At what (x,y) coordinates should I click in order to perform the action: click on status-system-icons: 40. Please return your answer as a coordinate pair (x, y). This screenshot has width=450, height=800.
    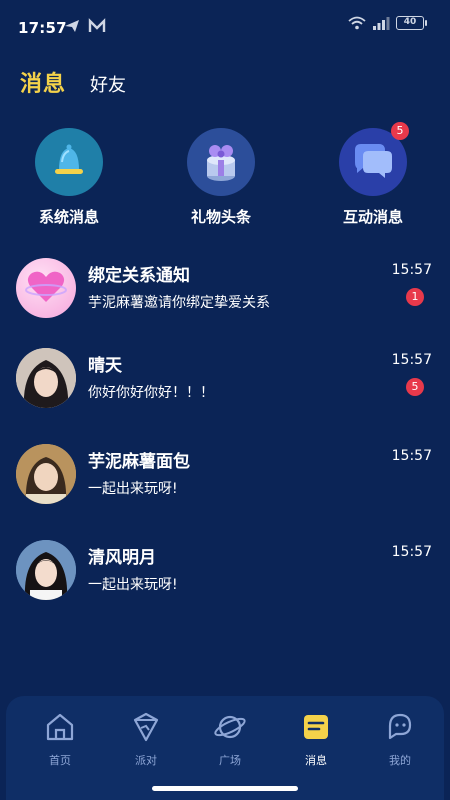
    Looking at the image, I should click on (387, 23).